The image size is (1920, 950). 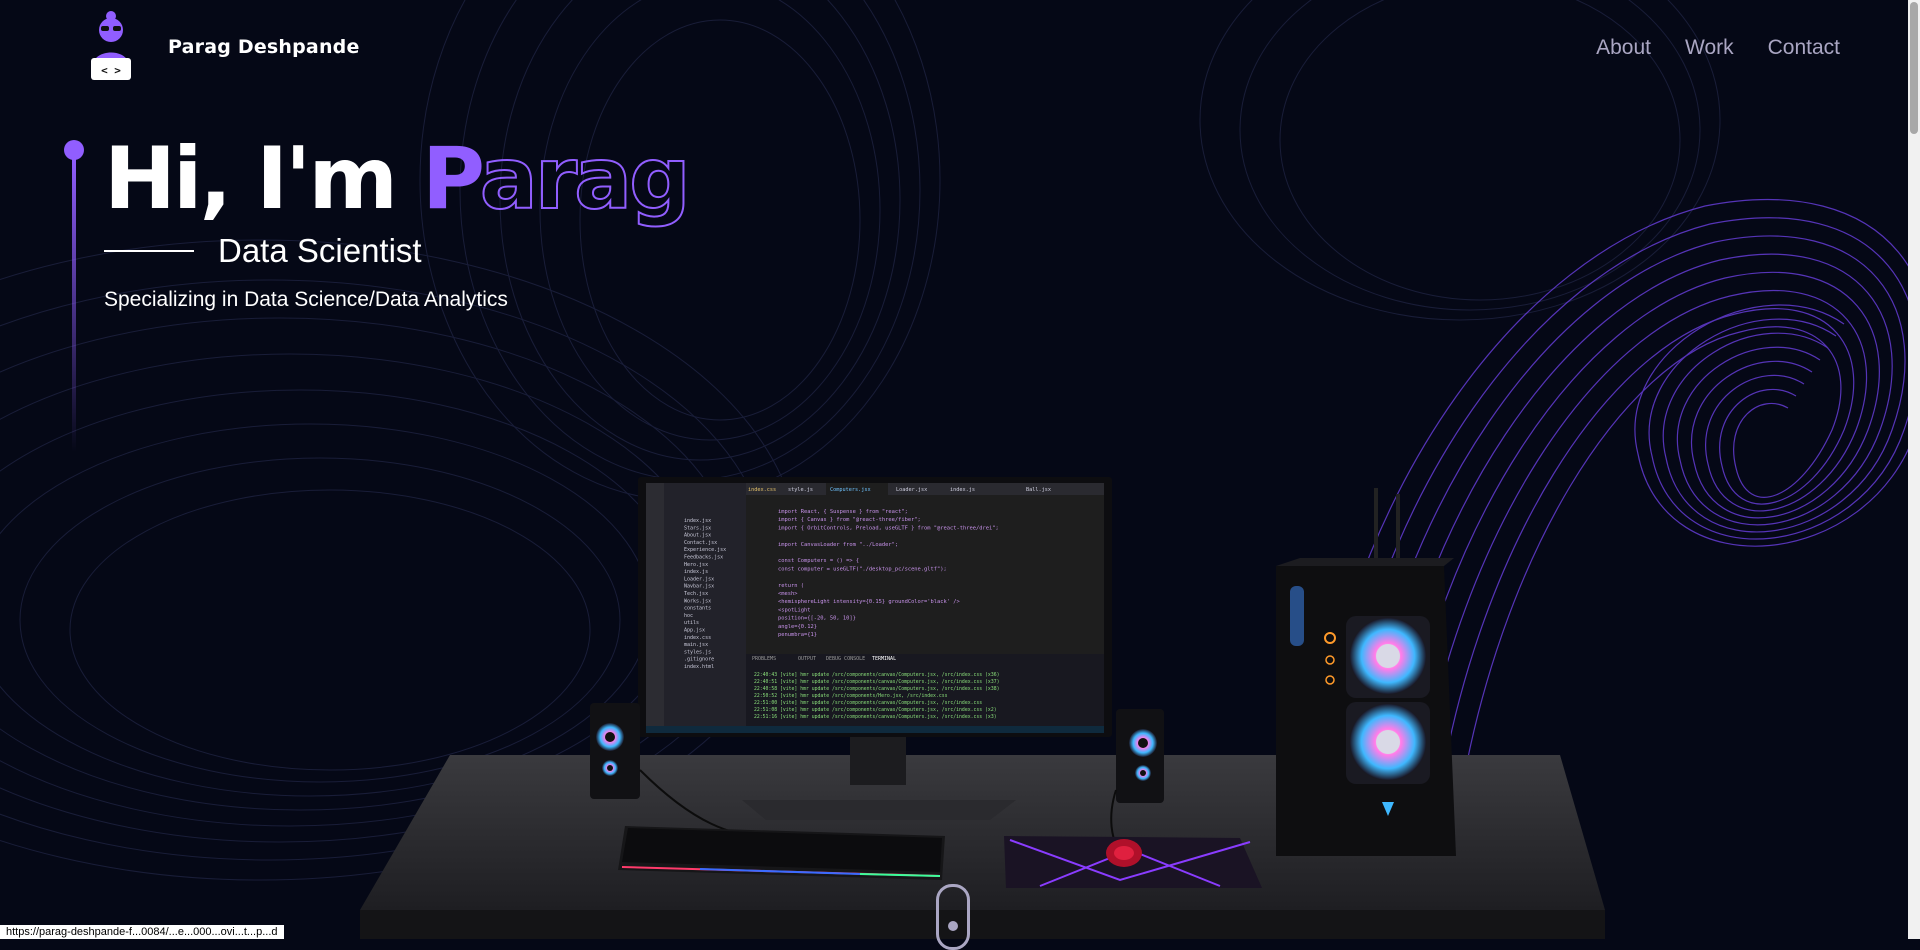 What do you see at coordinates (1804, 48) in the screenshot?
I see `nav-link-contact: Contact` at bounding box center [1804, 48].